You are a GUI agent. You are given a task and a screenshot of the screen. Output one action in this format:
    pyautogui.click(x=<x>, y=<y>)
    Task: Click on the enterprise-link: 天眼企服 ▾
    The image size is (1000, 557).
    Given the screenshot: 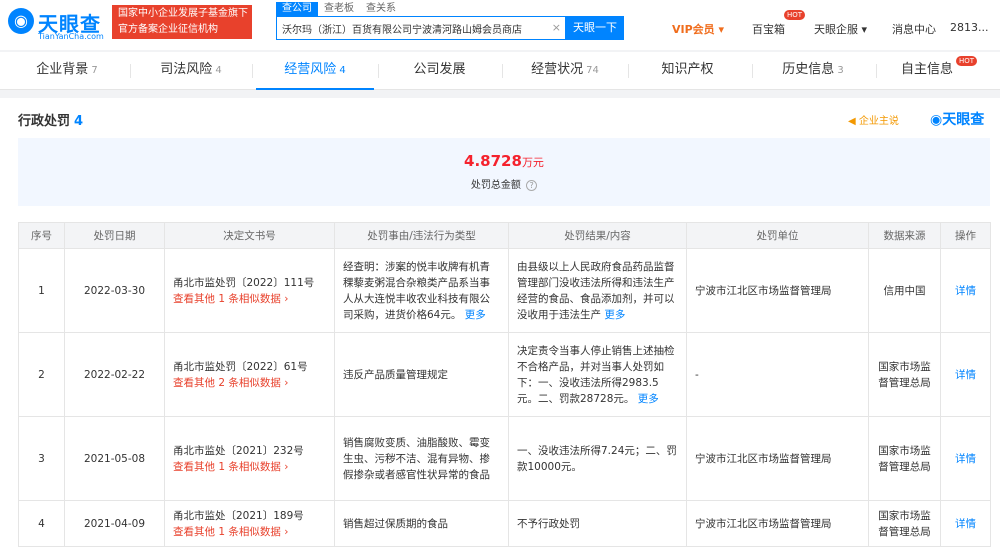 What is the action you would take?
    pyautogui.click(x=840, y=29)
    